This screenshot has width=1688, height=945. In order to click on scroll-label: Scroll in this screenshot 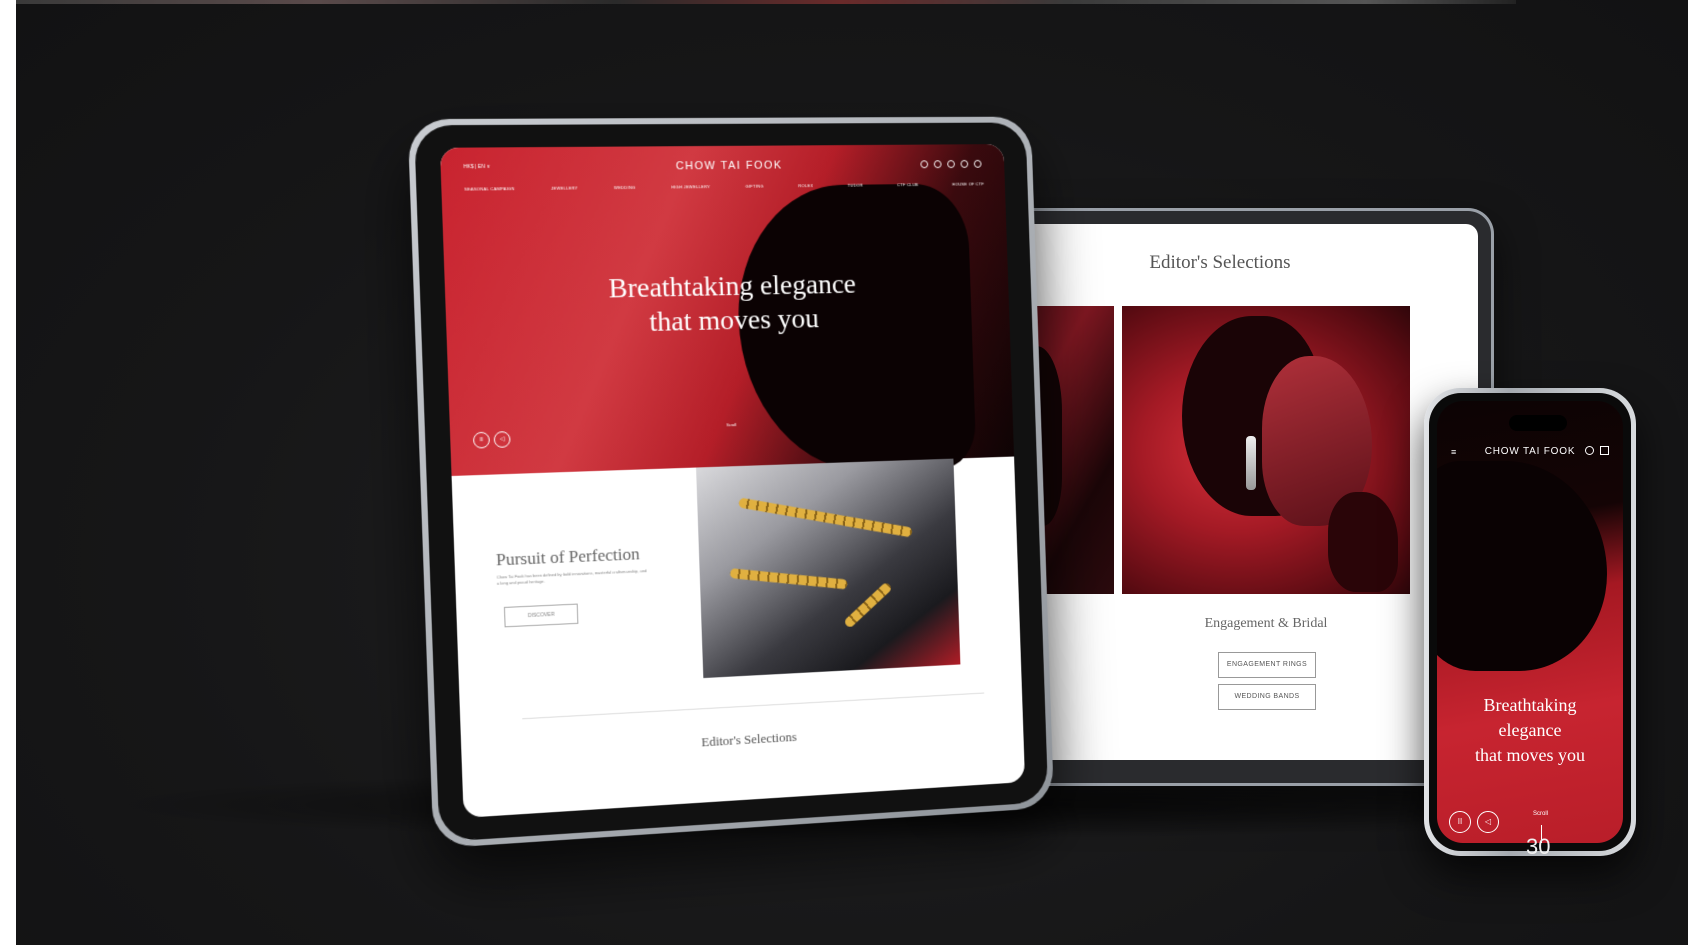, I will do `click(731, 425)`.